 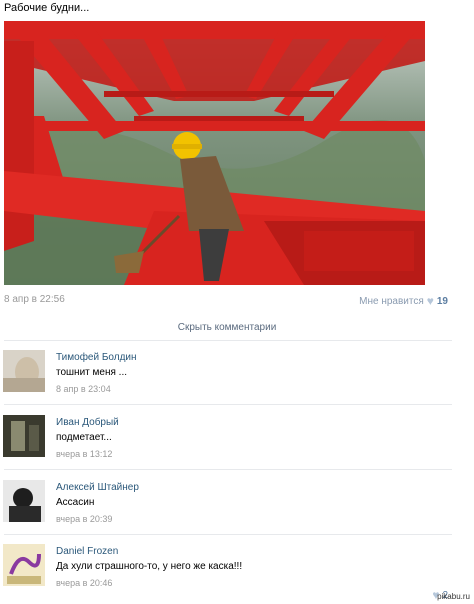 What do you see at coordinates (453, 596) in the screenshot?
I see `watermark: pikabu.ru` at bounding box center [453, 596].